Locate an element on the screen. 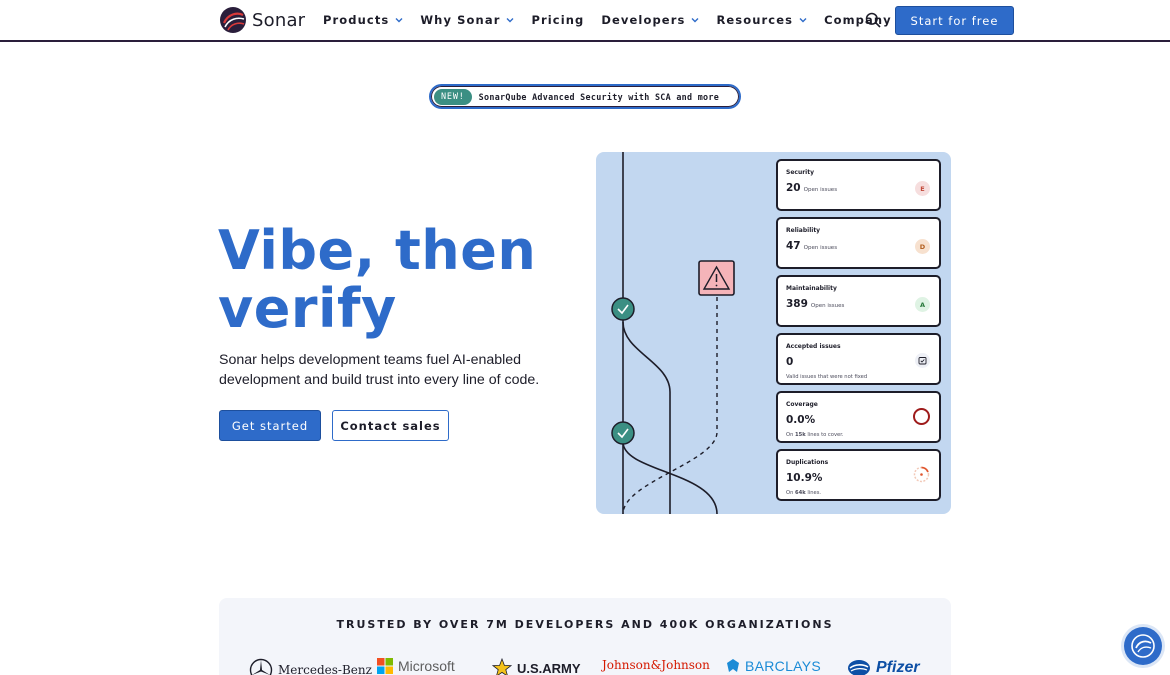 This screenshot has height=675, width=1170. metric-note: On 64k lines. is located at coordinates (858, 493).